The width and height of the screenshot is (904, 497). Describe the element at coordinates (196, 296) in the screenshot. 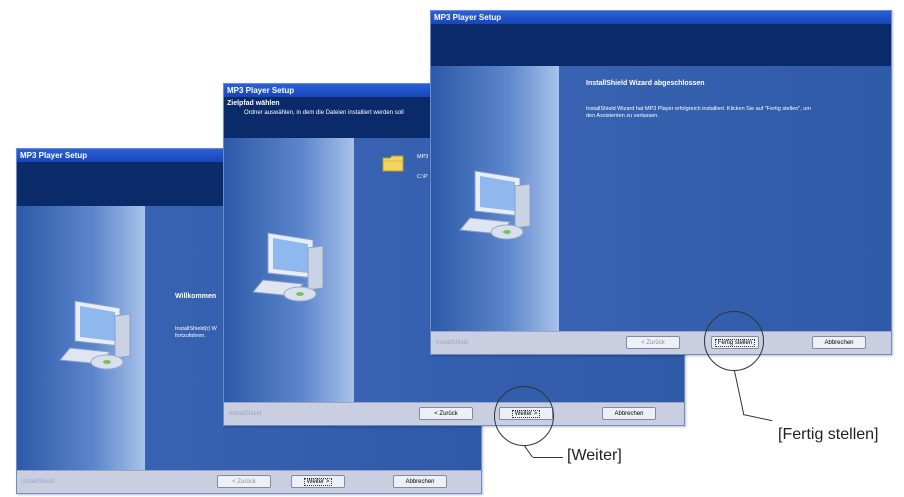

I see `content-title: Willkommen` at that location.